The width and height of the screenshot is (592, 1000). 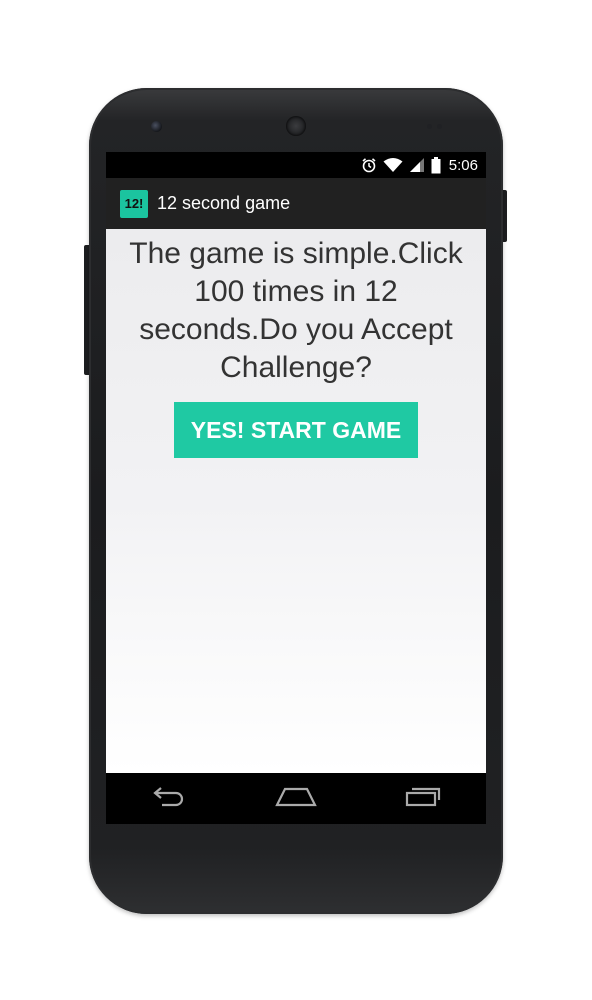 What do you see at coordinates (224, 203) in the screenshot?
I see `app-title: 12 second game` at bounding box center [224, 203].